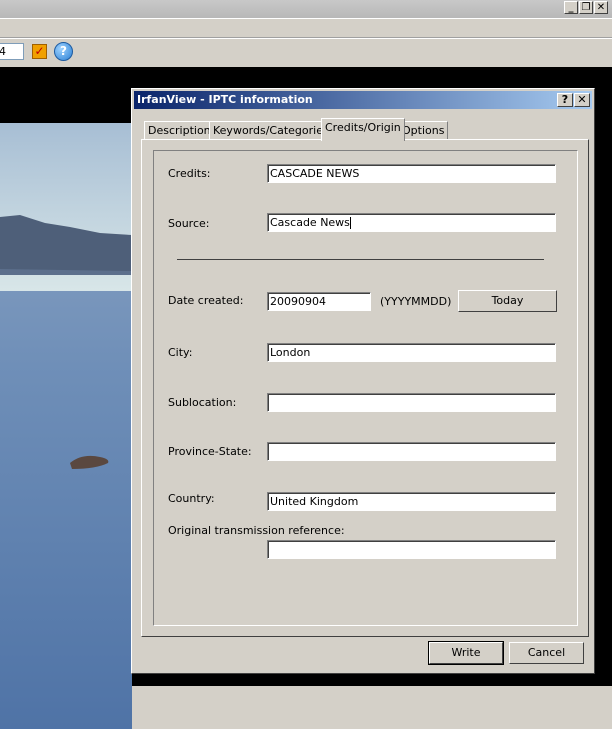  Describe the element at coordinates (256, 530) in the screenshot. I see `original-transmission-reference-label: Original transmission reference:` at that location.